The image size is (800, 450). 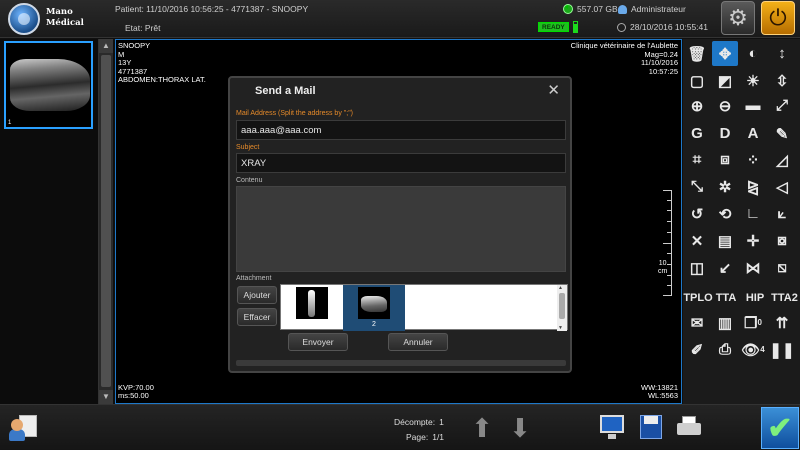 I want to click on vhs-icon: ⧅, so click(x=782, y=267).